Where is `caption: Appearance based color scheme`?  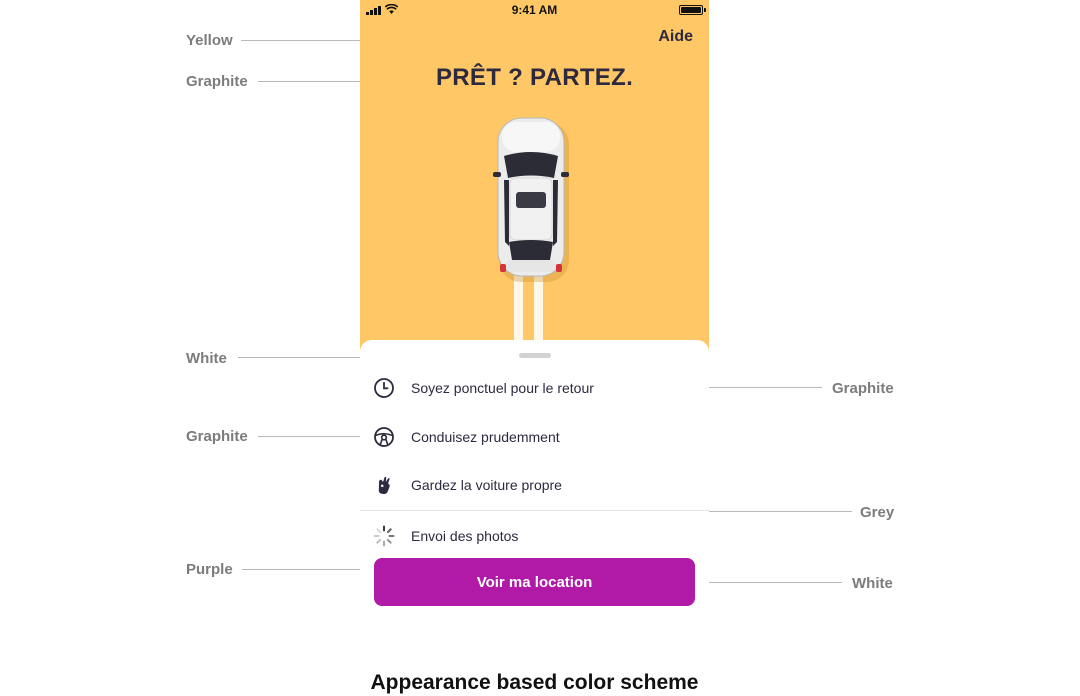
caption: Appearance based color scheme is located at coordinates (534, 682).